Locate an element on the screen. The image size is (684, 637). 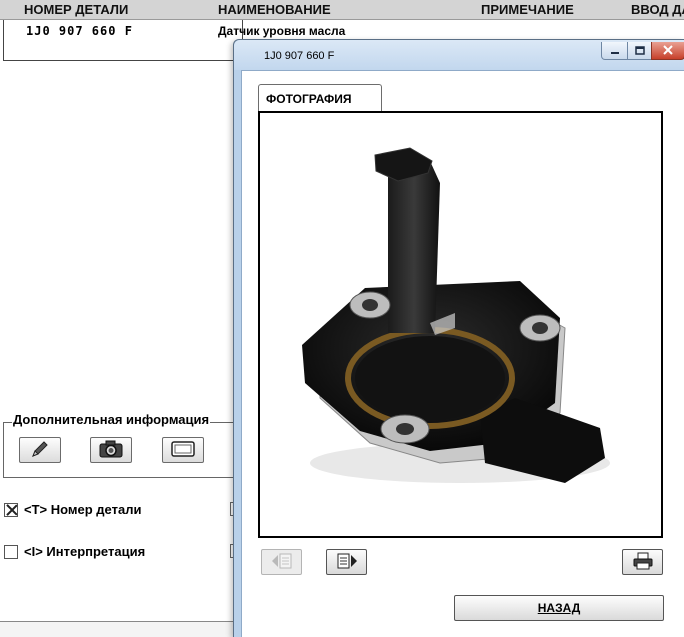
photo-button is located at coordinates (111, 450).